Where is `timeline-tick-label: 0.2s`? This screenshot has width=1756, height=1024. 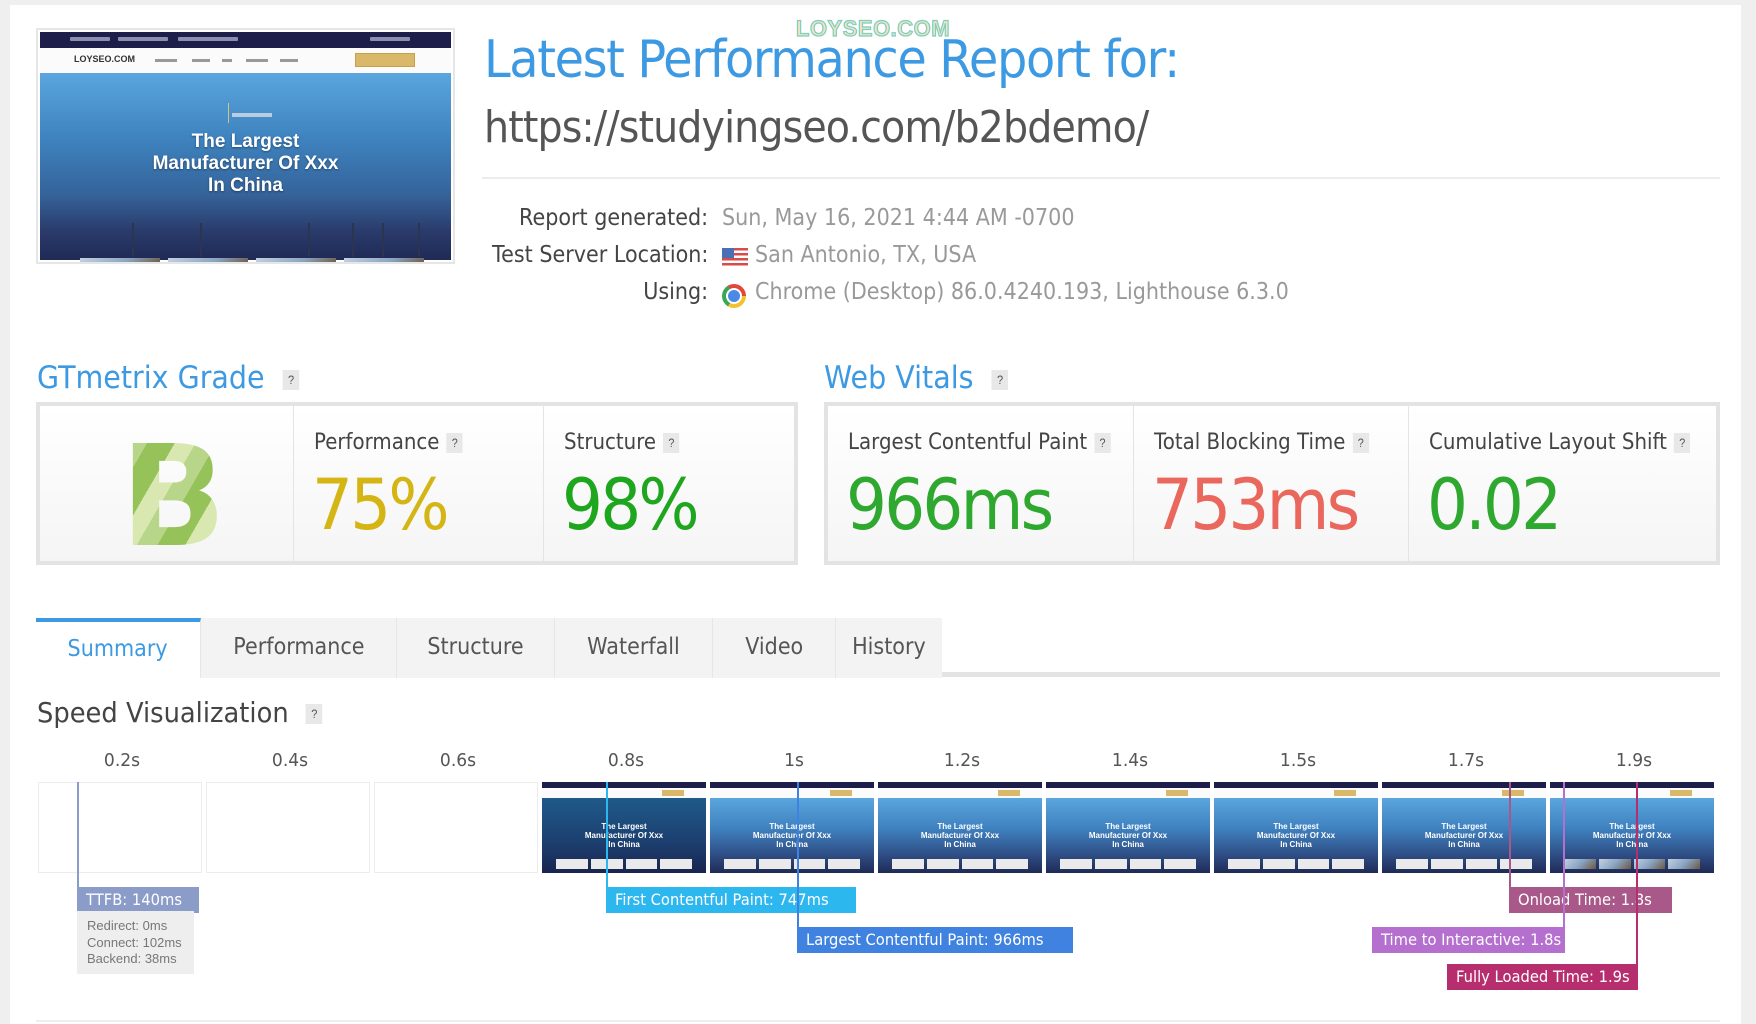
timeline-tick-label: 0.2s is located at coordinates (122, 760).